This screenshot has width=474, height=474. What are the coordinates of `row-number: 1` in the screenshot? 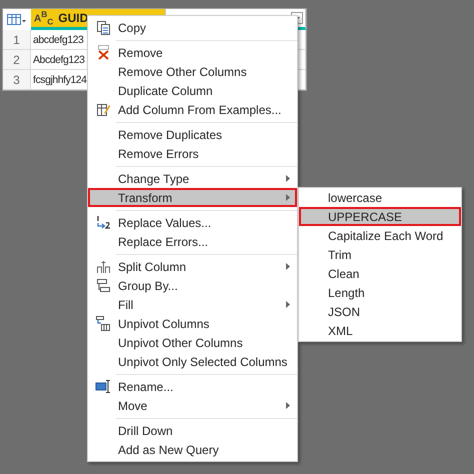 It's located at (17, 39).